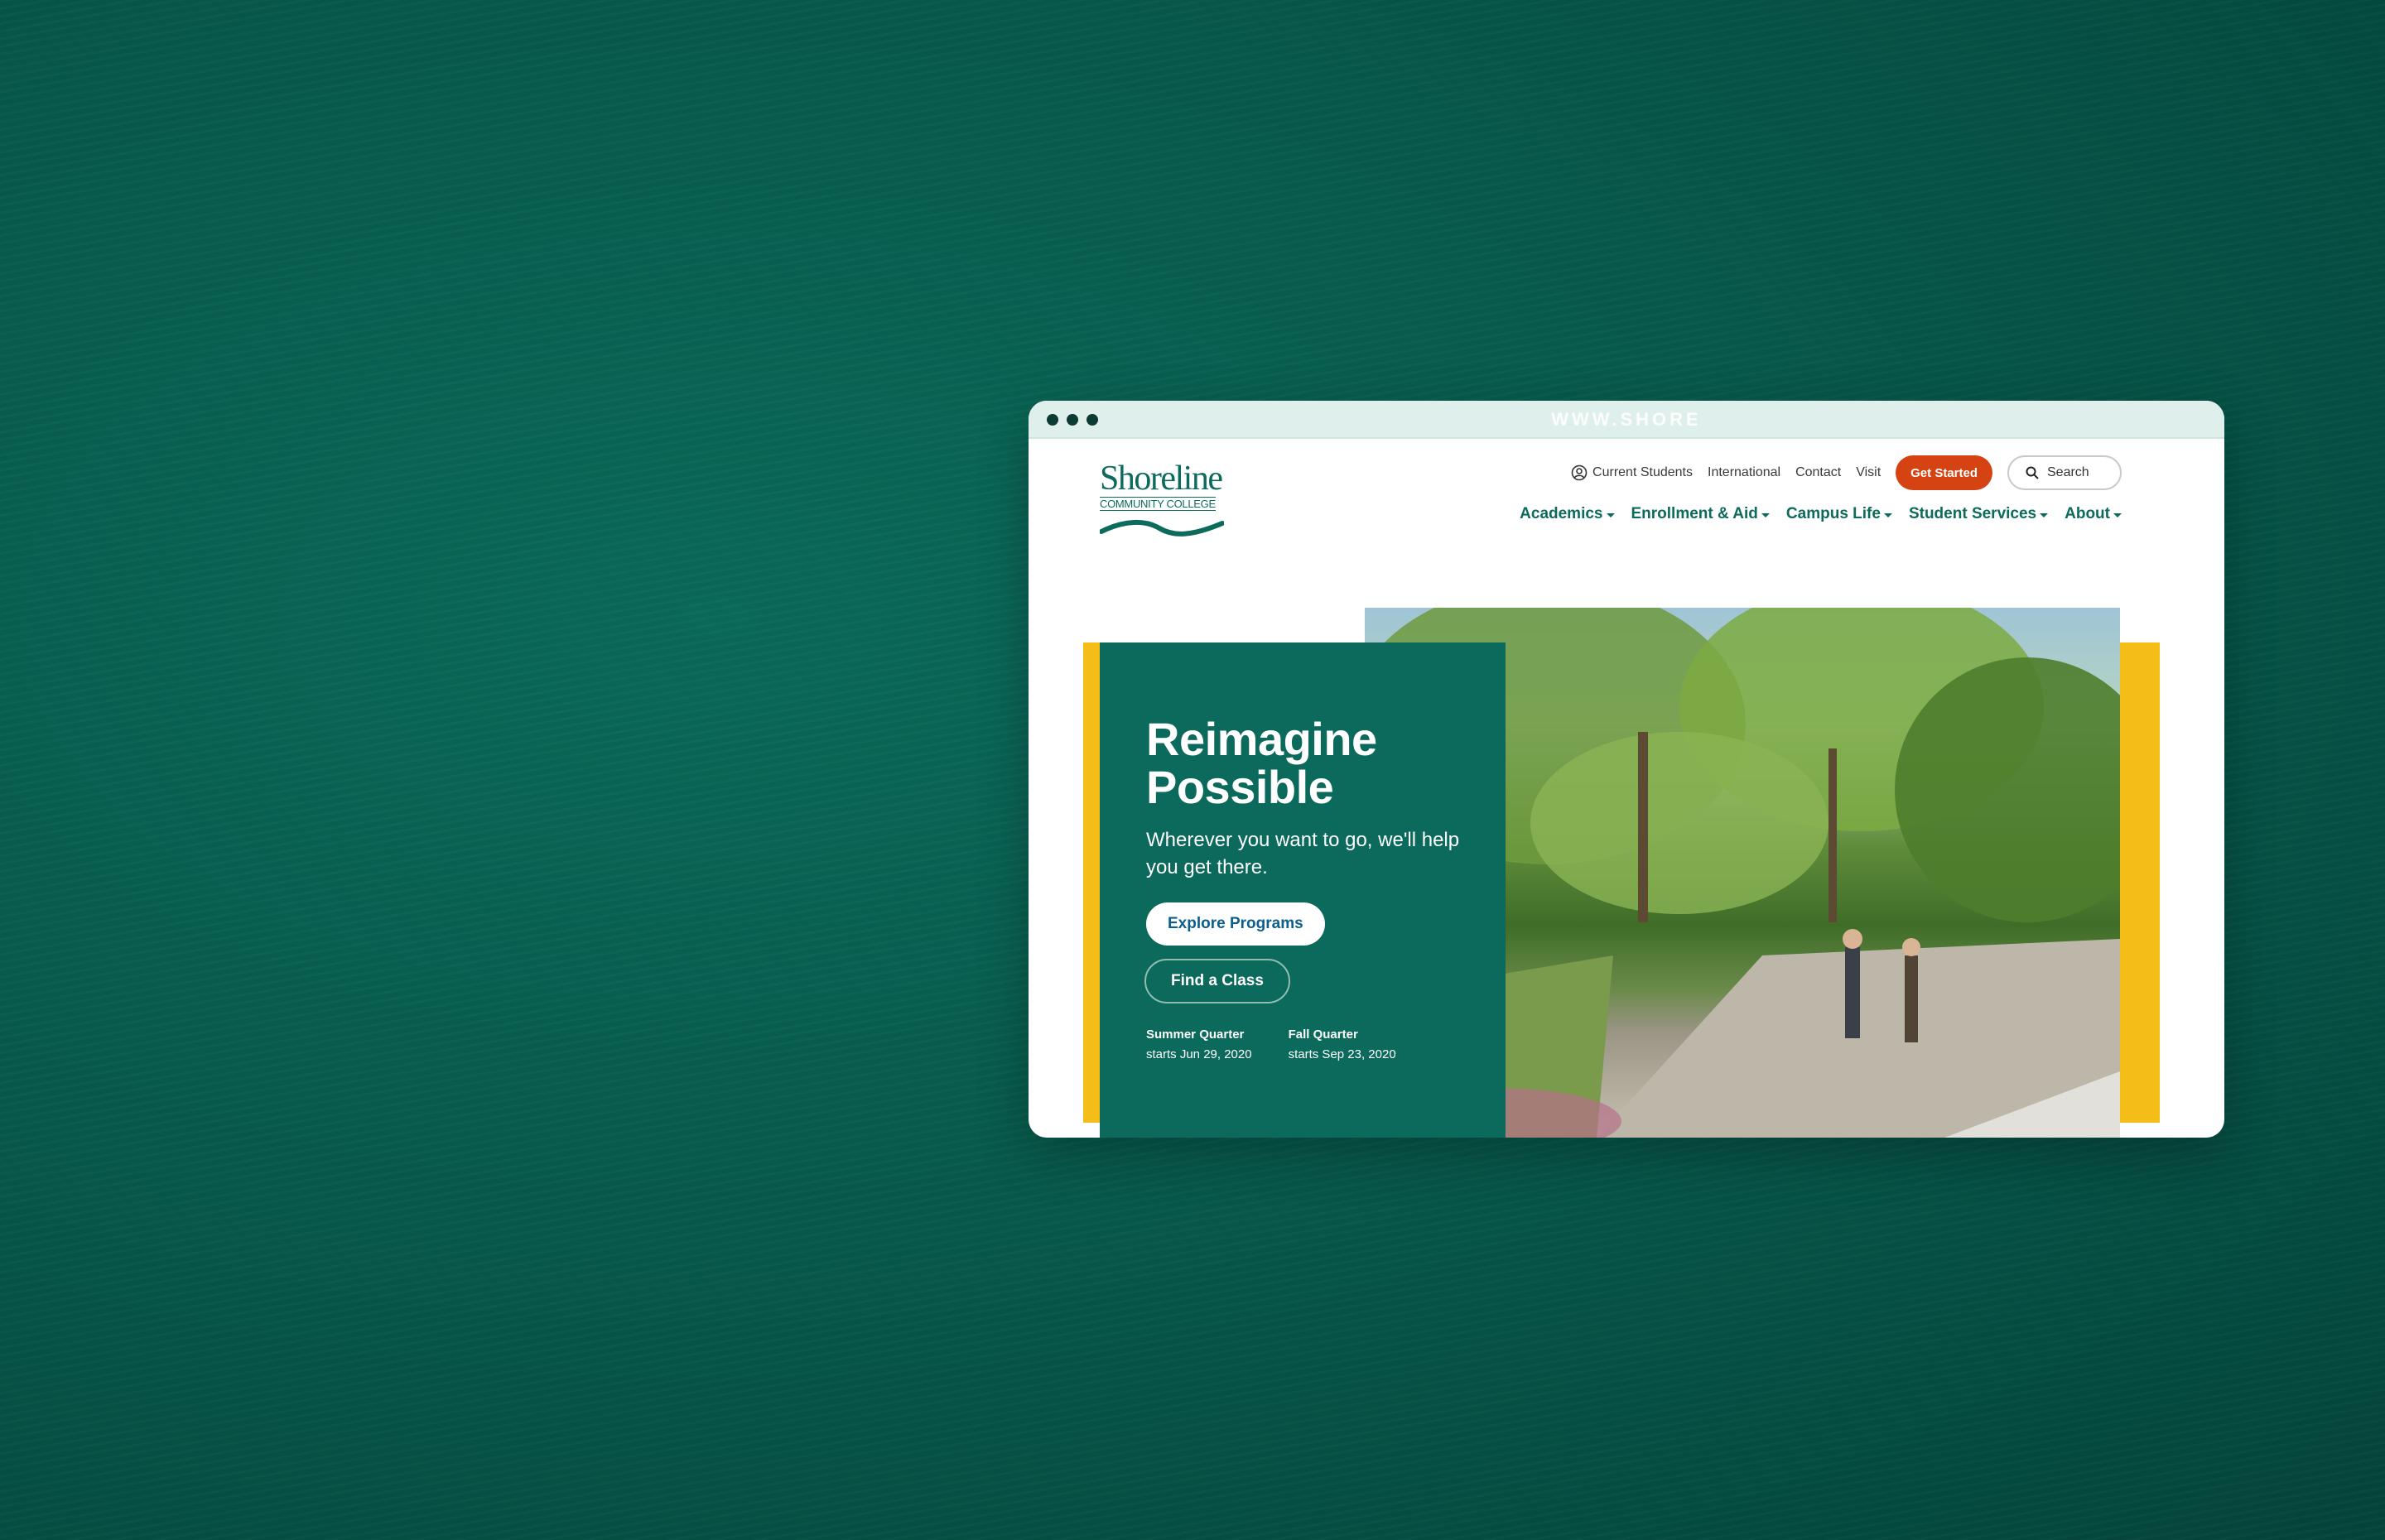 This screenshot has width=2385, height=1540. Describe the element at coordinates (1261, 739) in the screenshot. I see `hero-title-line1: Reimagine` at that location.